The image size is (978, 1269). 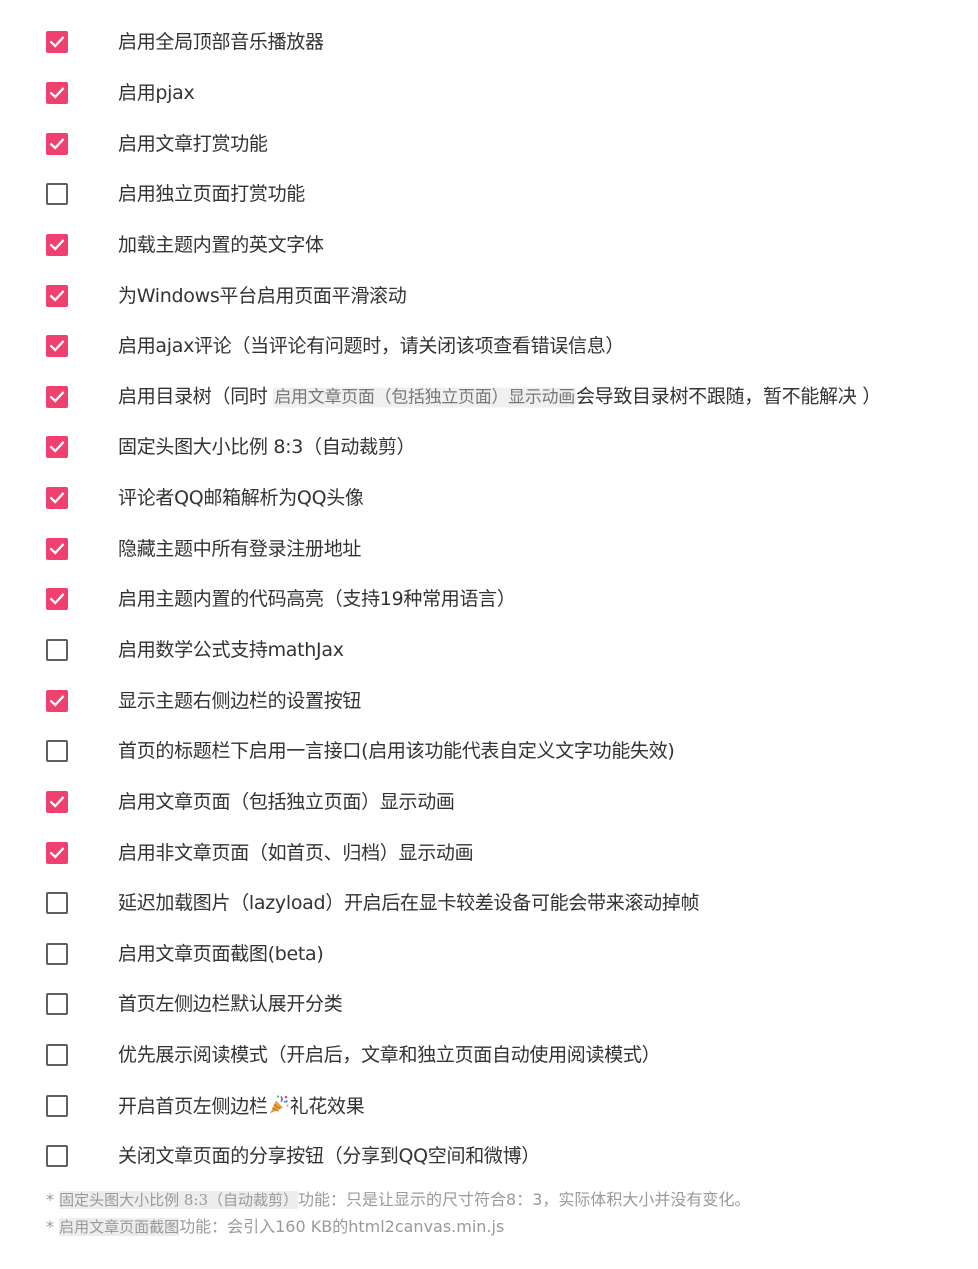 I want to click on checkbox-confetti-effect, so click(x=57, y=1105).